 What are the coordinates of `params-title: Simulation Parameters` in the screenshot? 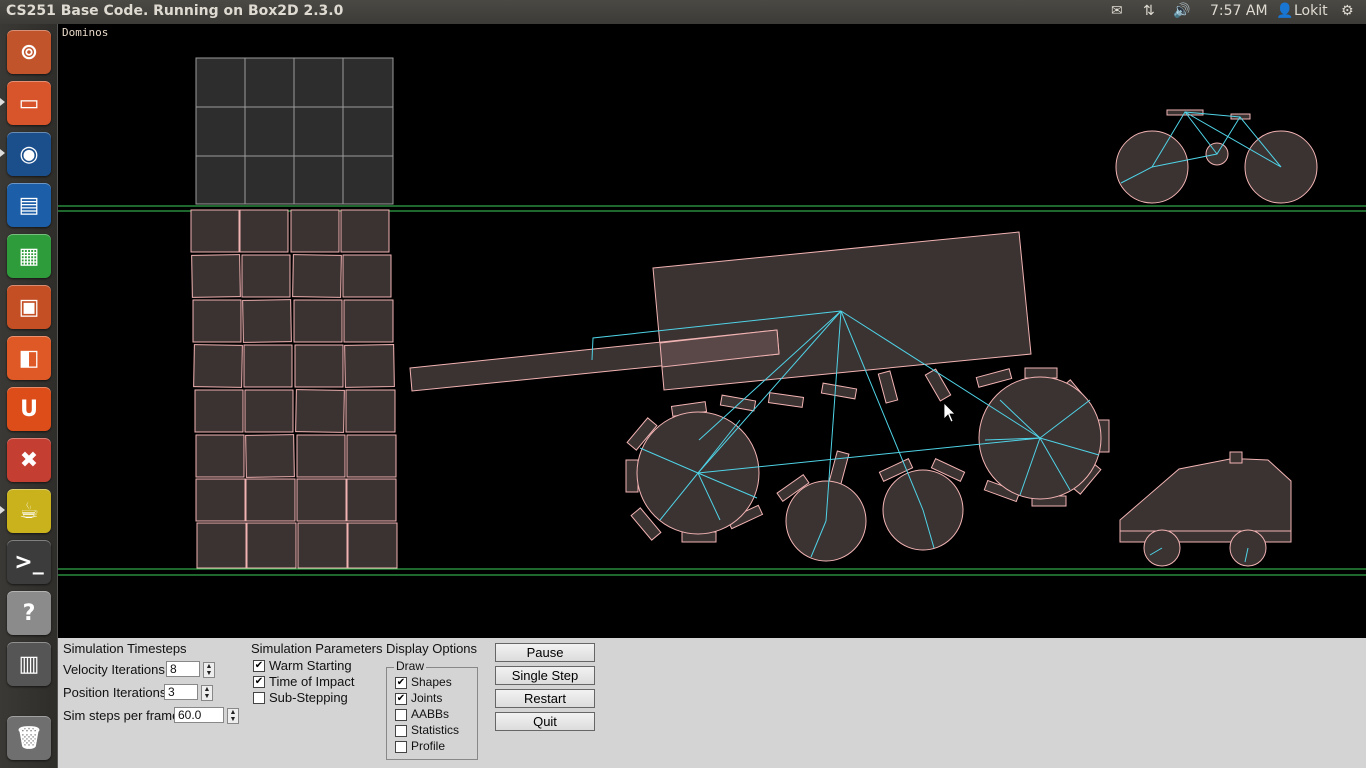 It's located at (317, 648).